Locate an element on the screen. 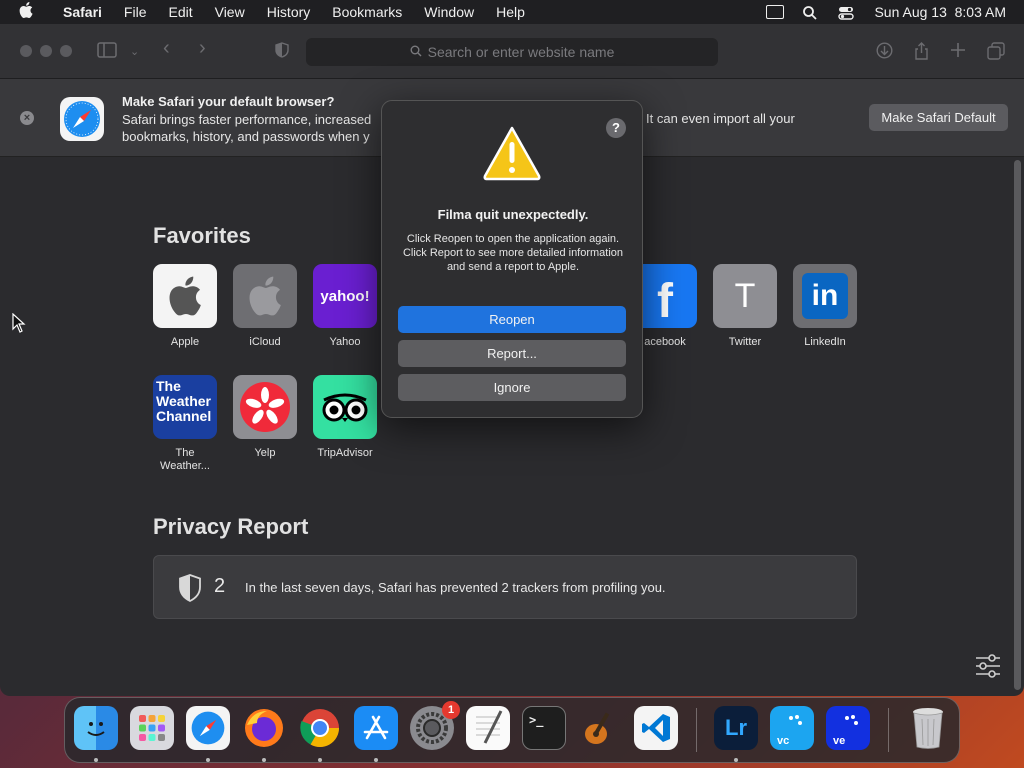 The image size is (1024, 768). privacy-shield-icon is located at coordinates (282, 52).